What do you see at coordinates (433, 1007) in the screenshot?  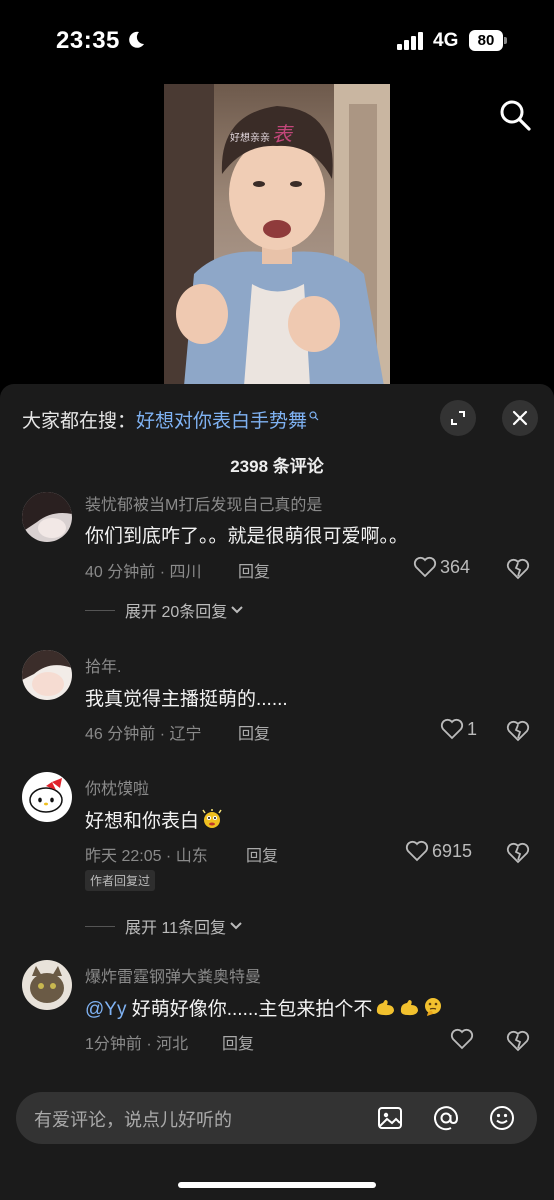 I see `thinking-emoji-icon` at bounding box center [433, 1007].